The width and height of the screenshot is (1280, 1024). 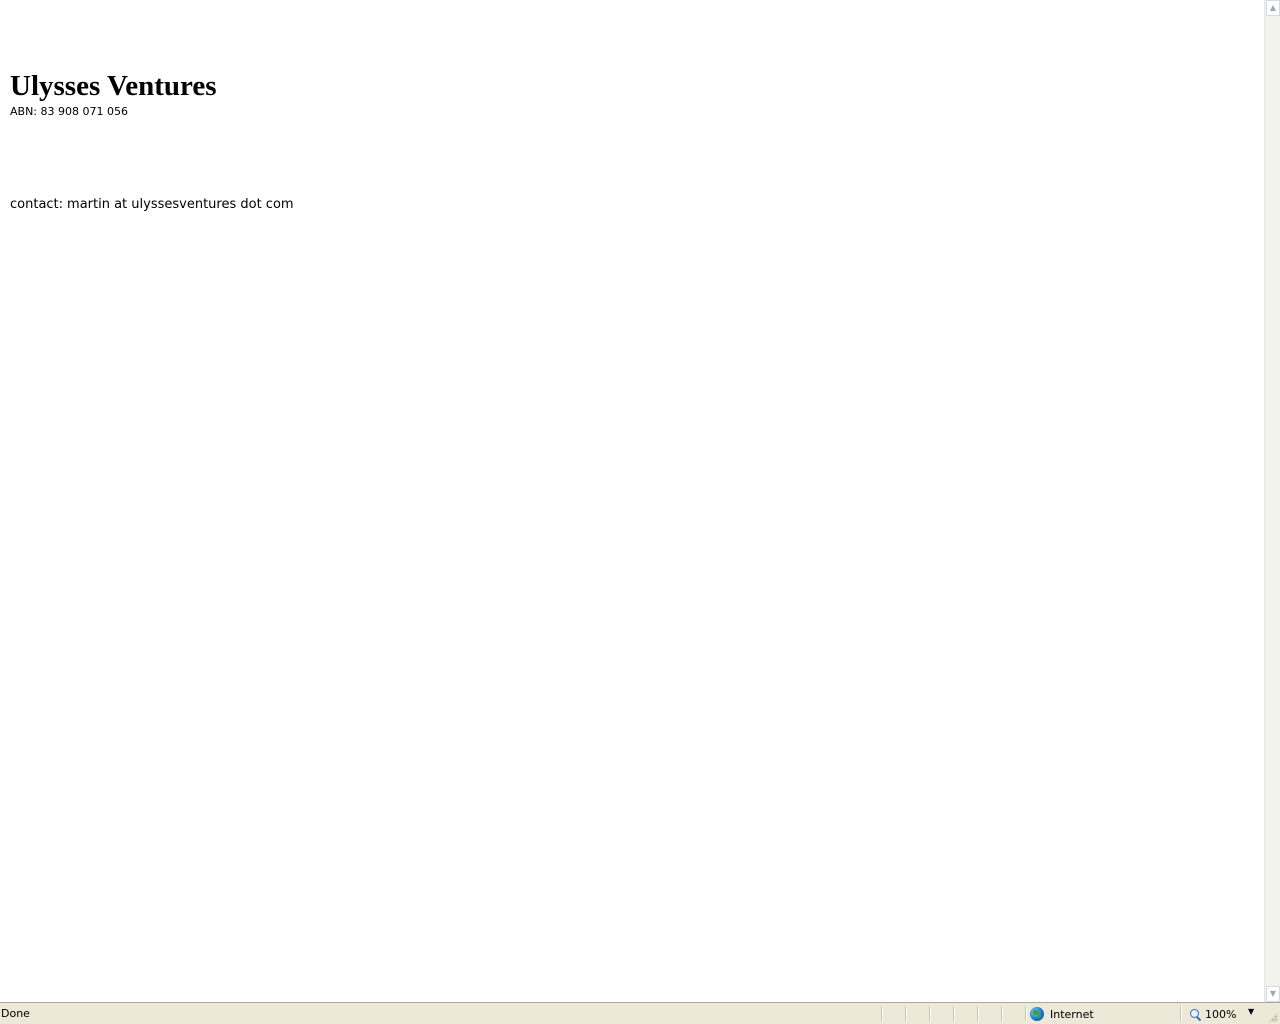 What do you see at coordinates (1037, 1014) in the screenshot?
I see `globe-icon` at bounding box center [1037, 1014].